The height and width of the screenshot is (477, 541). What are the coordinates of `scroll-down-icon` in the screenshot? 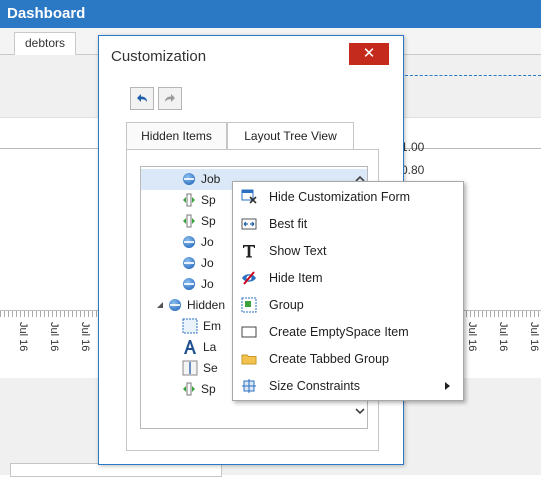 It's located at (360, 411).